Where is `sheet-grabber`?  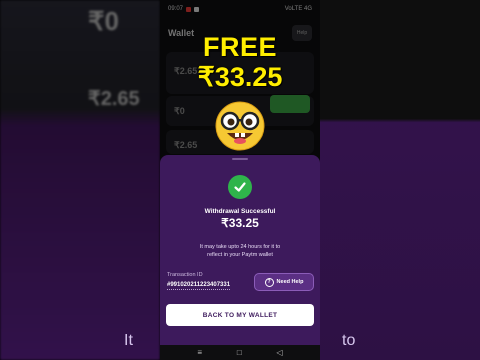
sheet-grabber is located at coordinates (240, 159).